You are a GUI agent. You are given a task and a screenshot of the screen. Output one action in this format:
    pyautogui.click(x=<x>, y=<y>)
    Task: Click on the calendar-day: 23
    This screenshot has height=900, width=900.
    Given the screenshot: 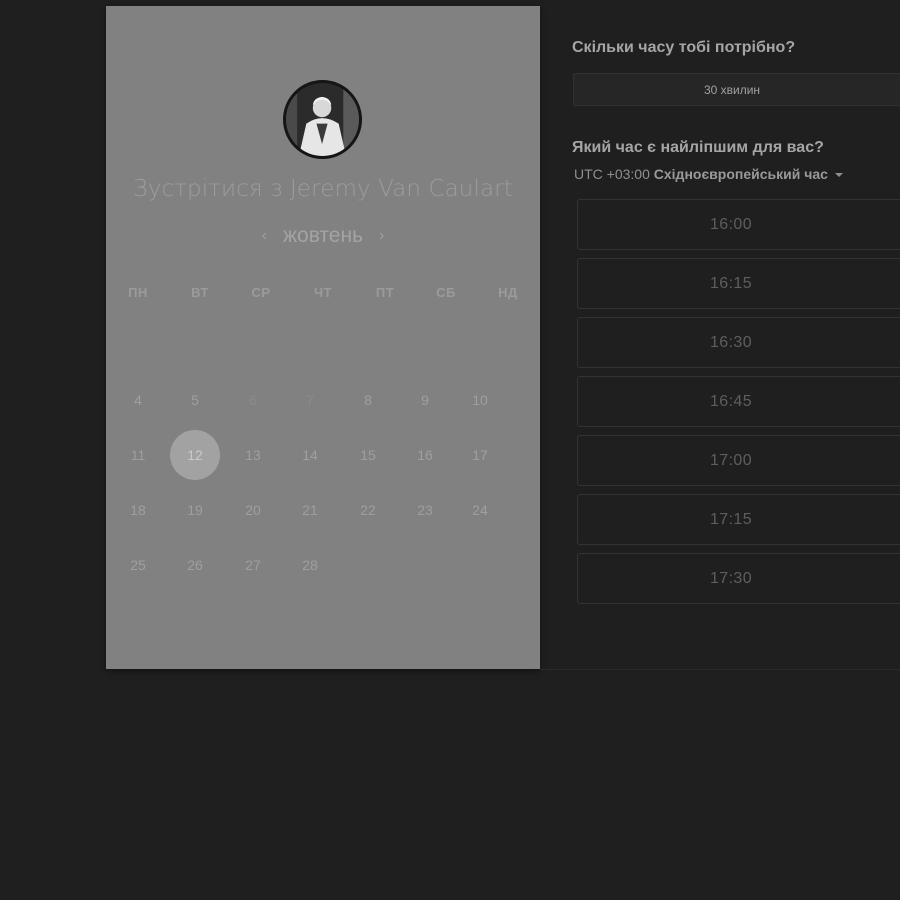 What is the action you would take?
    pyautogui.click(x=425, y=510)
    